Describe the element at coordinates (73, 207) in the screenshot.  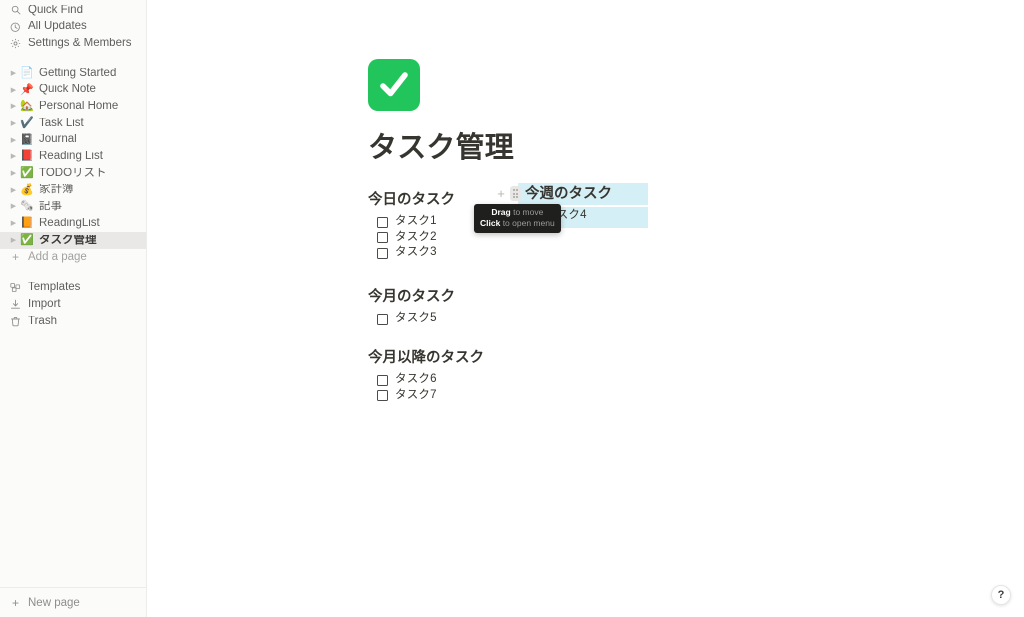
I see `sidebar-page-kiji: ▶ 🗞️ 記事` at that location.